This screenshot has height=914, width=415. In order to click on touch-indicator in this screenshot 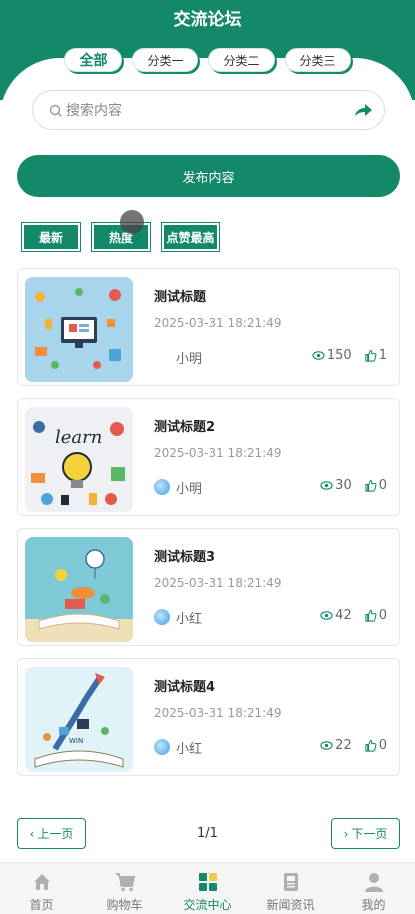, I will do `click(132, 222)`.